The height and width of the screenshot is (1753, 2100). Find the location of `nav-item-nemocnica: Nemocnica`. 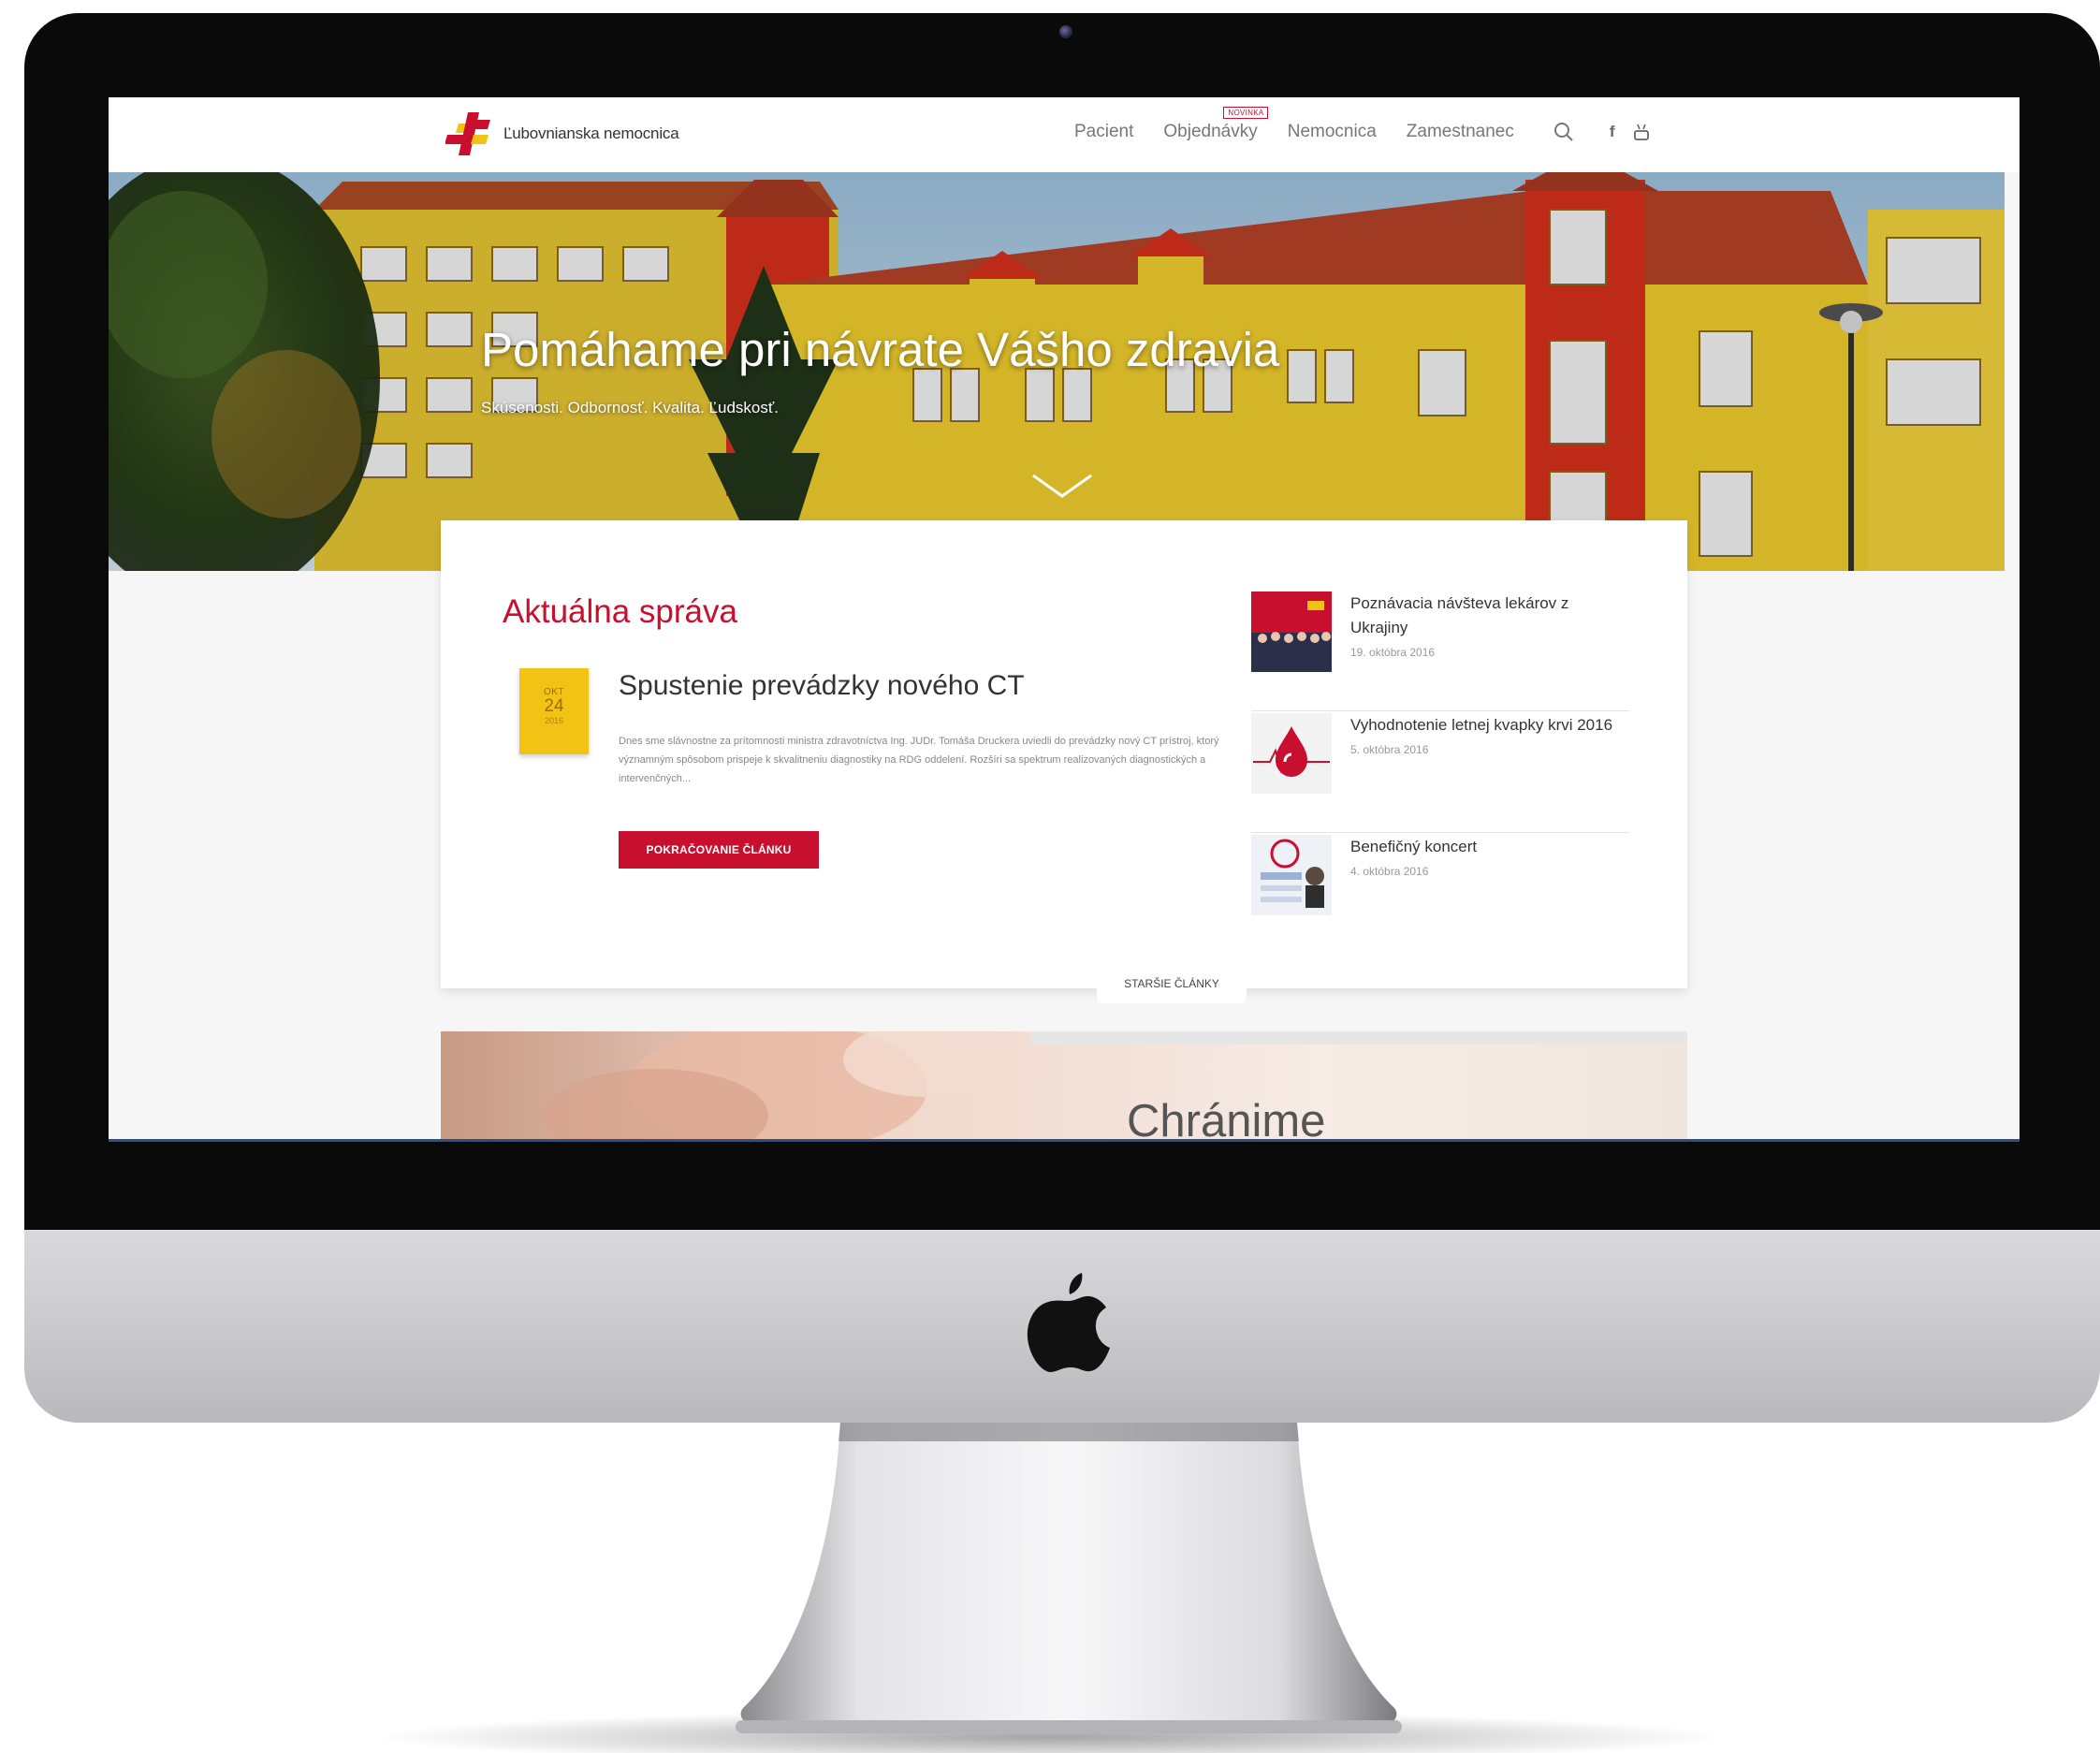

nav-item-nemocnica: Nemocnica is located at coordinates (1332, 132).